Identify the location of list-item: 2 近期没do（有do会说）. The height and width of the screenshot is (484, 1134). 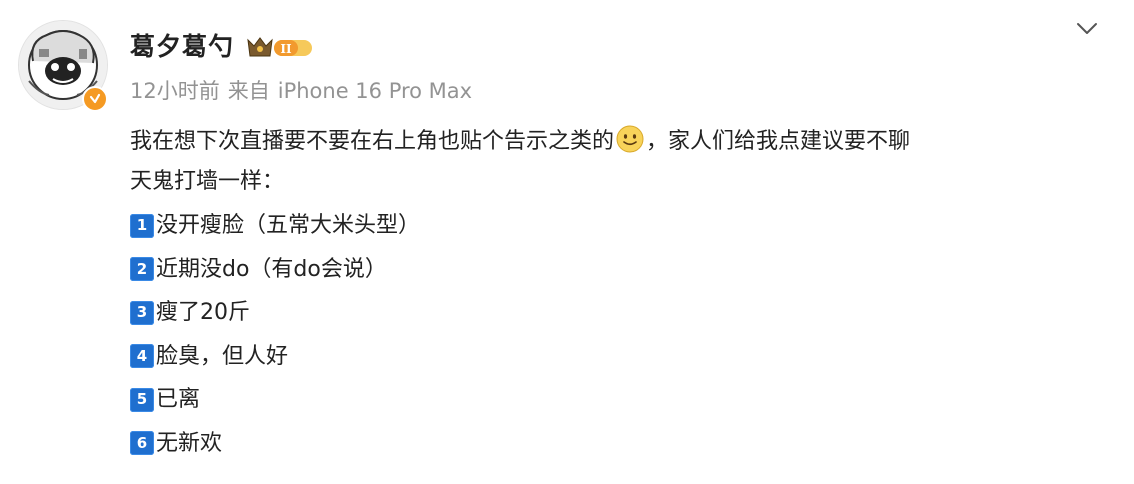
(620, 270).